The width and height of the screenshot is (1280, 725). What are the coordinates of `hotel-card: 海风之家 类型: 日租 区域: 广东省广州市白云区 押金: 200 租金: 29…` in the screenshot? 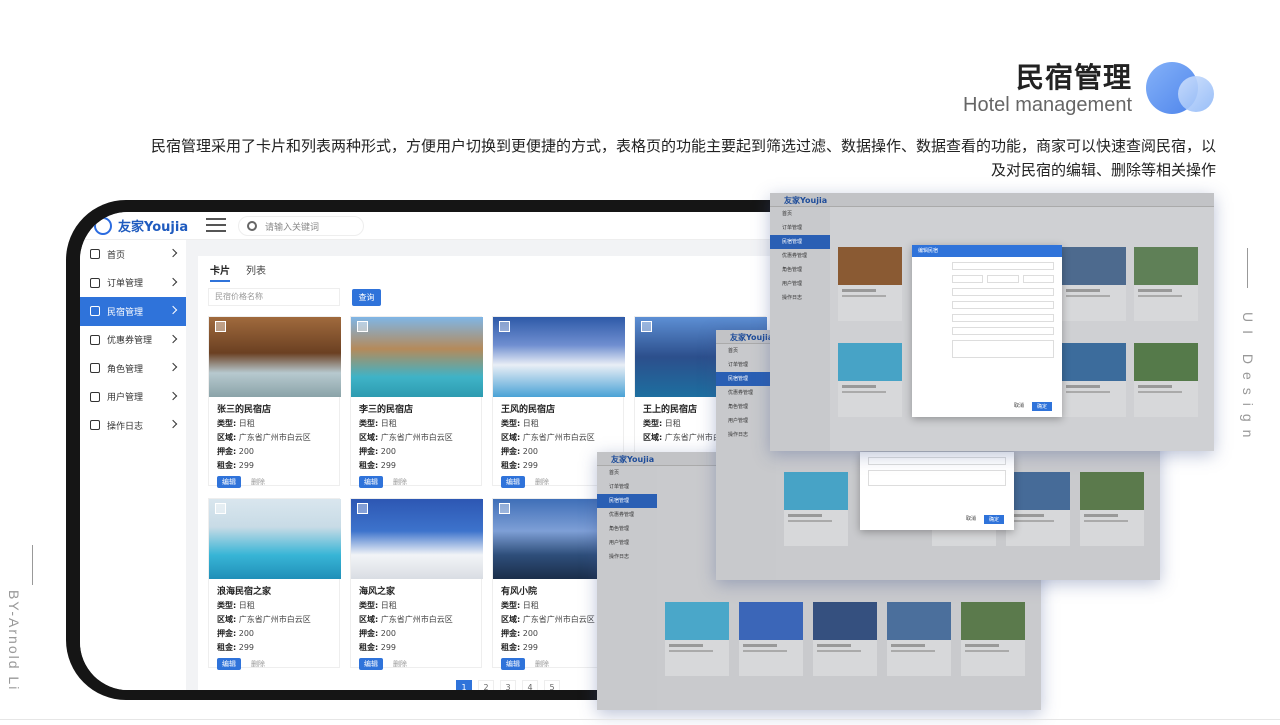 It's located at (416, 584).